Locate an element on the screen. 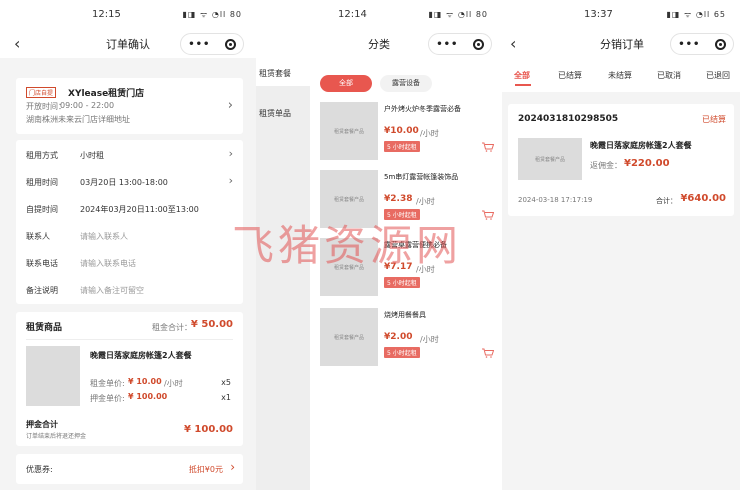 The height and width of the screenshot is (490, 740). deposit-total-note: 订单结束后将退还押金 is located at coordinates (56, 436).